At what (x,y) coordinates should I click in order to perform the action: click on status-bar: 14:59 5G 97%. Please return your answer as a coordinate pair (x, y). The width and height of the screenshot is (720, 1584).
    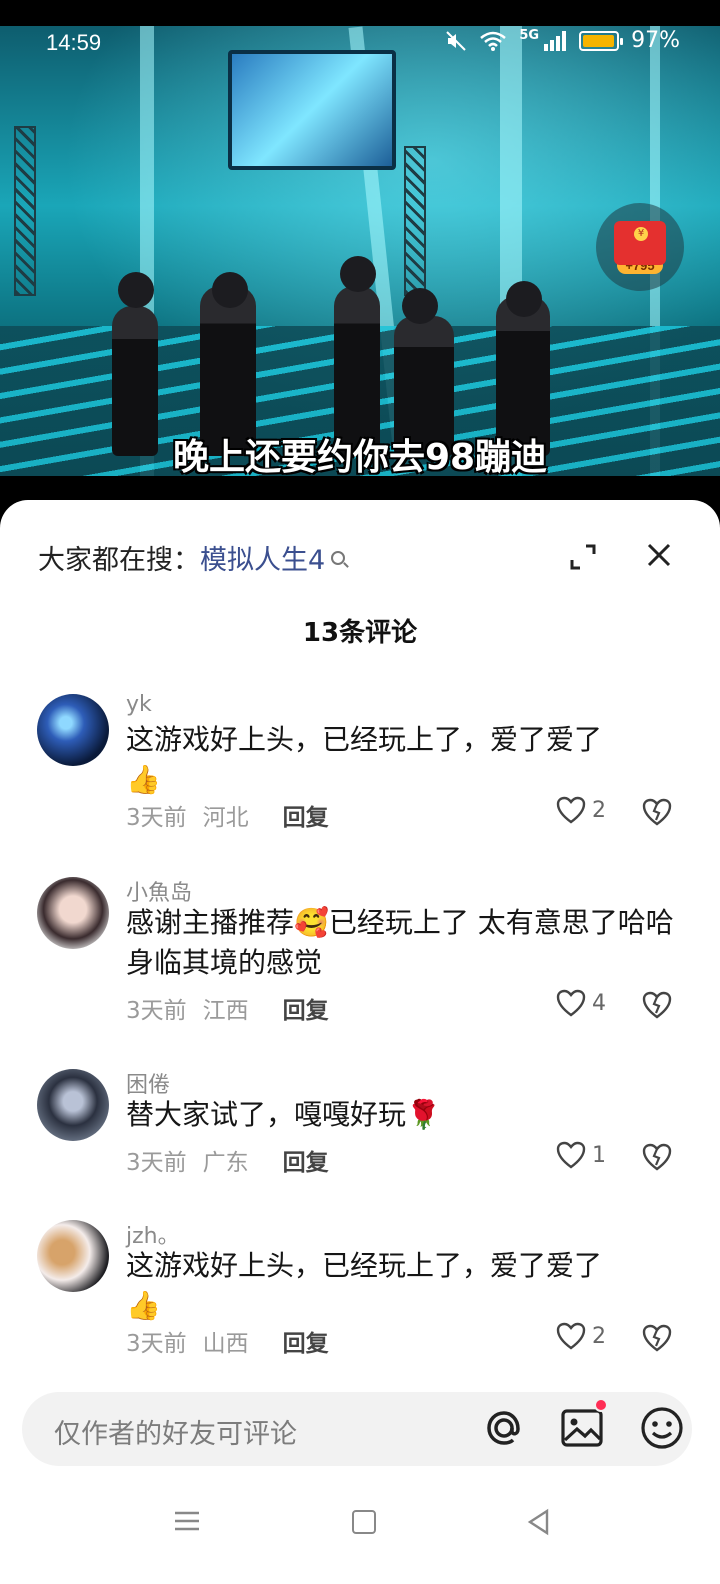
    Looking at the image, I should click on (360, 28).